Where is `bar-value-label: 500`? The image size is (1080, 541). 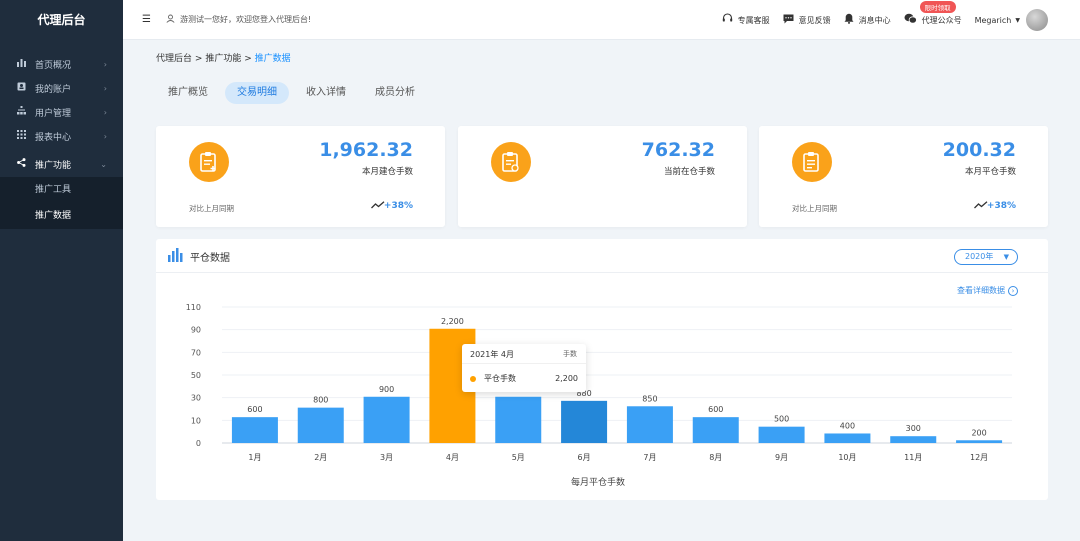 bar-value-label: 500 is located at coordinates (781, 419).